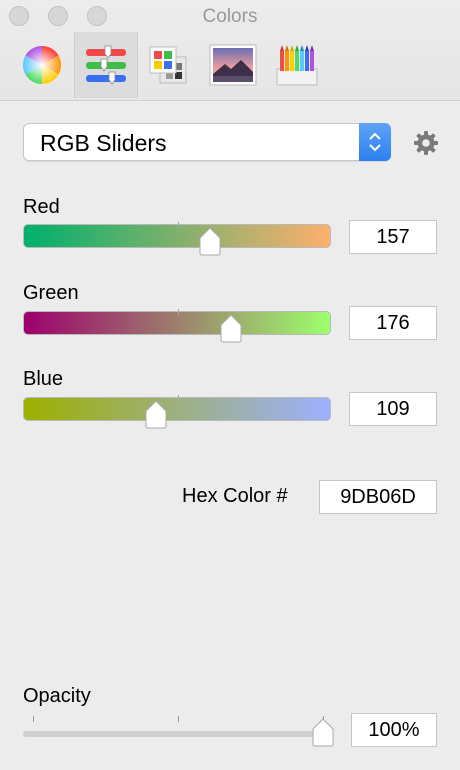 Image resolution: width=460 pixels, height=770 pixels. I want to click on popup-stepper, so click(375, 142).